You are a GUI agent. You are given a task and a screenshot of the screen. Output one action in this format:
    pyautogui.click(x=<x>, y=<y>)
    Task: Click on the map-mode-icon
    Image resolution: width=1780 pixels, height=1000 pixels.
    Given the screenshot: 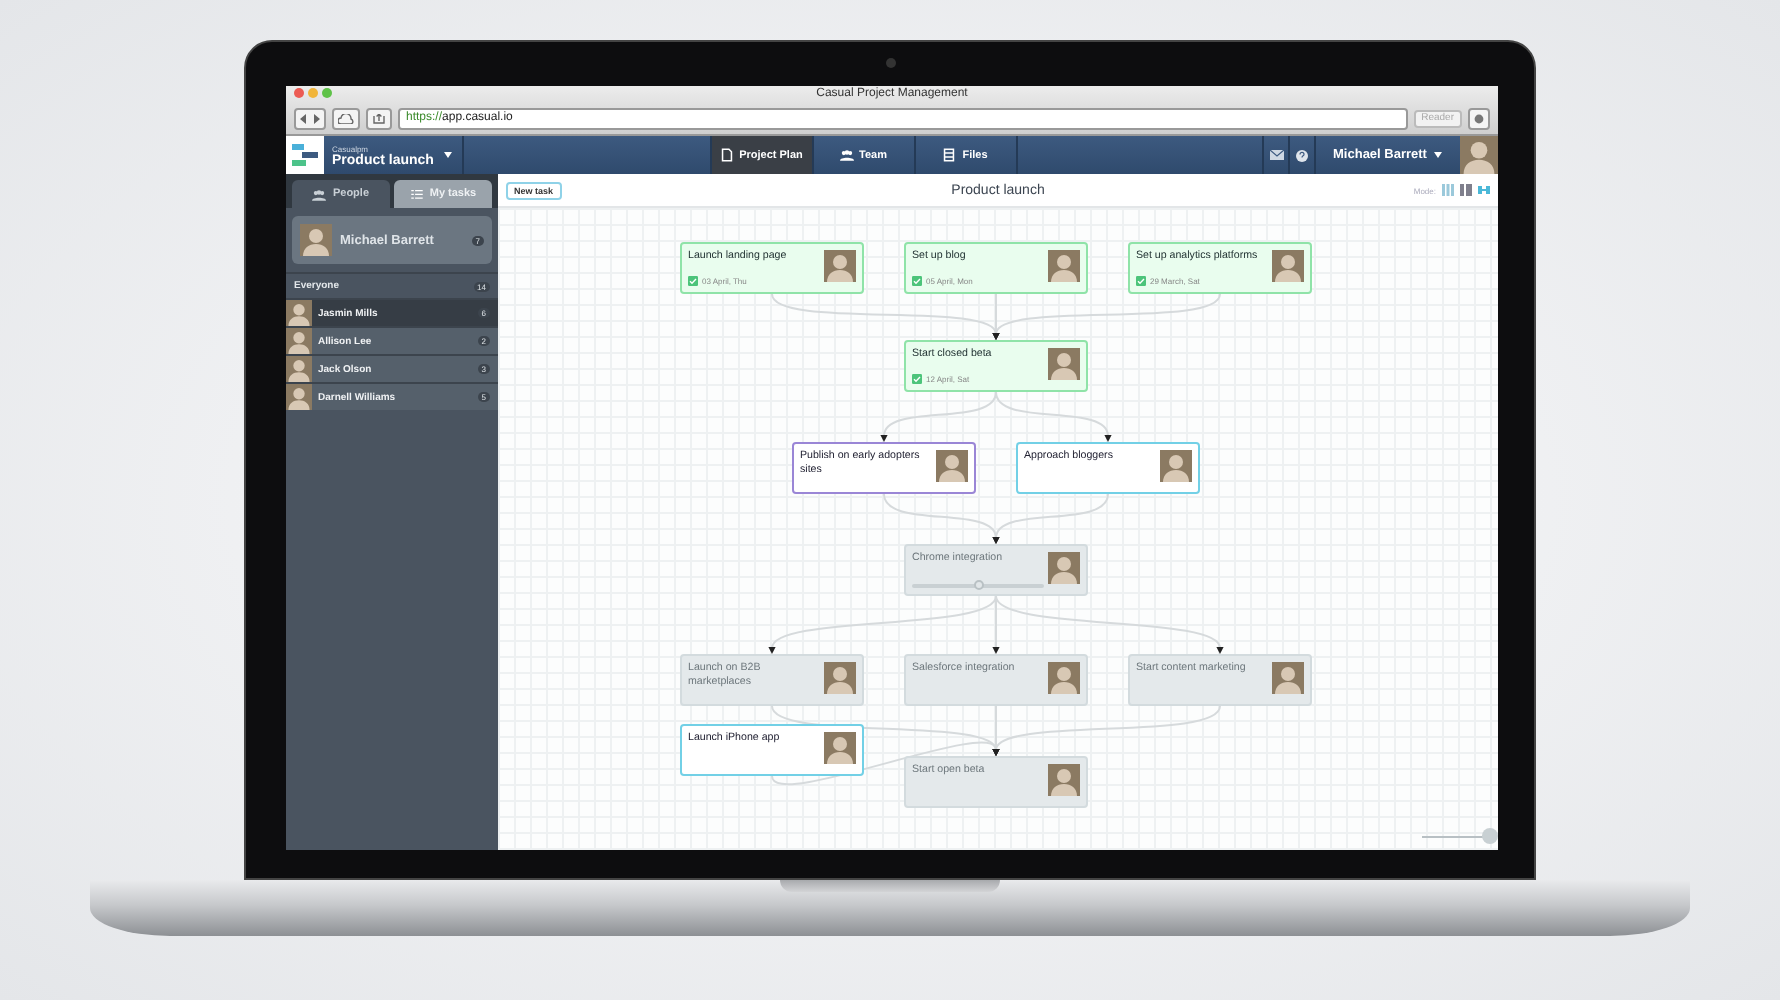 What is the action you would take?
    pyautogui.click(x=1484, y=190)
    